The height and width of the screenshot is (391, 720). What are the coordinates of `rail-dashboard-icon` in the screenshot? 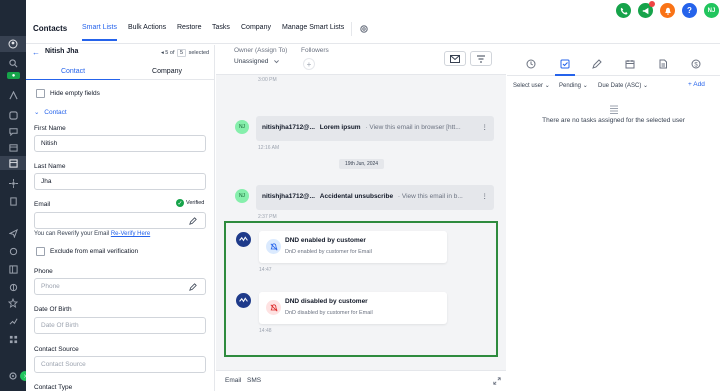 It's located at (13, 95).